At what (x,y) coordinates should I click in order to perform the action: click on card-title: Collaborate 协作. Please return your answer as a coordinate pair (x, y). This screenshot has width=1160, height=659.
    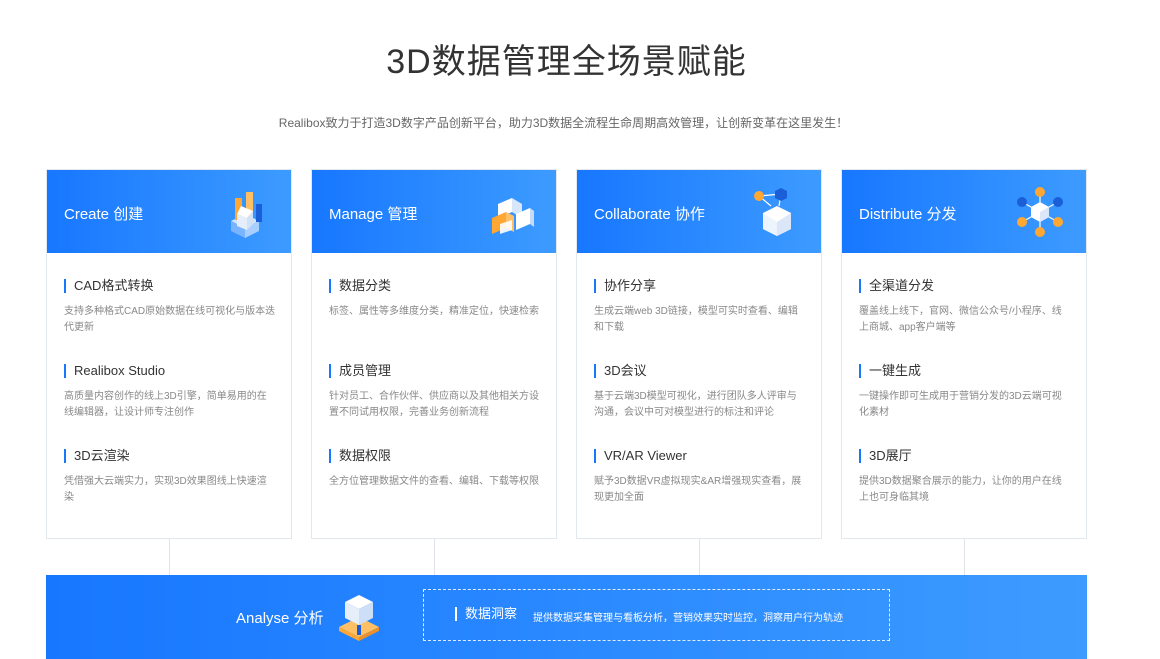
    Looking at the image, I should click on (649, 214).